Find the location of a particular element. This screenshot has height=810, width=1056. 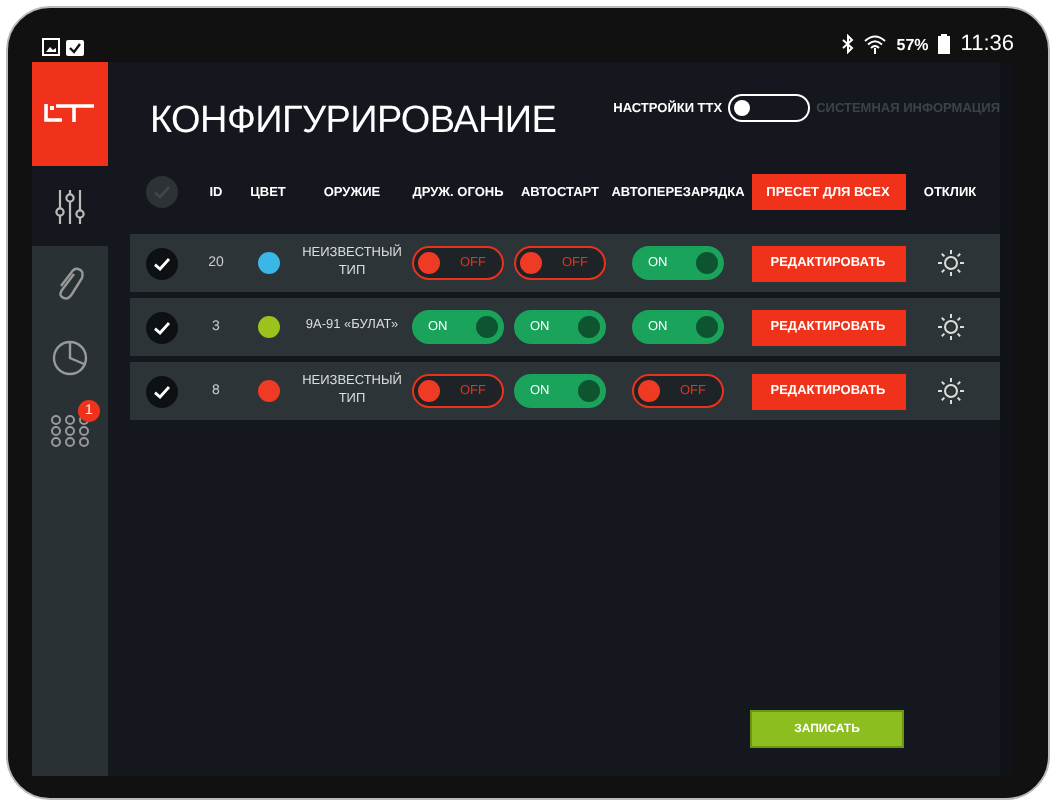

clipboard-icon is located at coordinates (75, 47).